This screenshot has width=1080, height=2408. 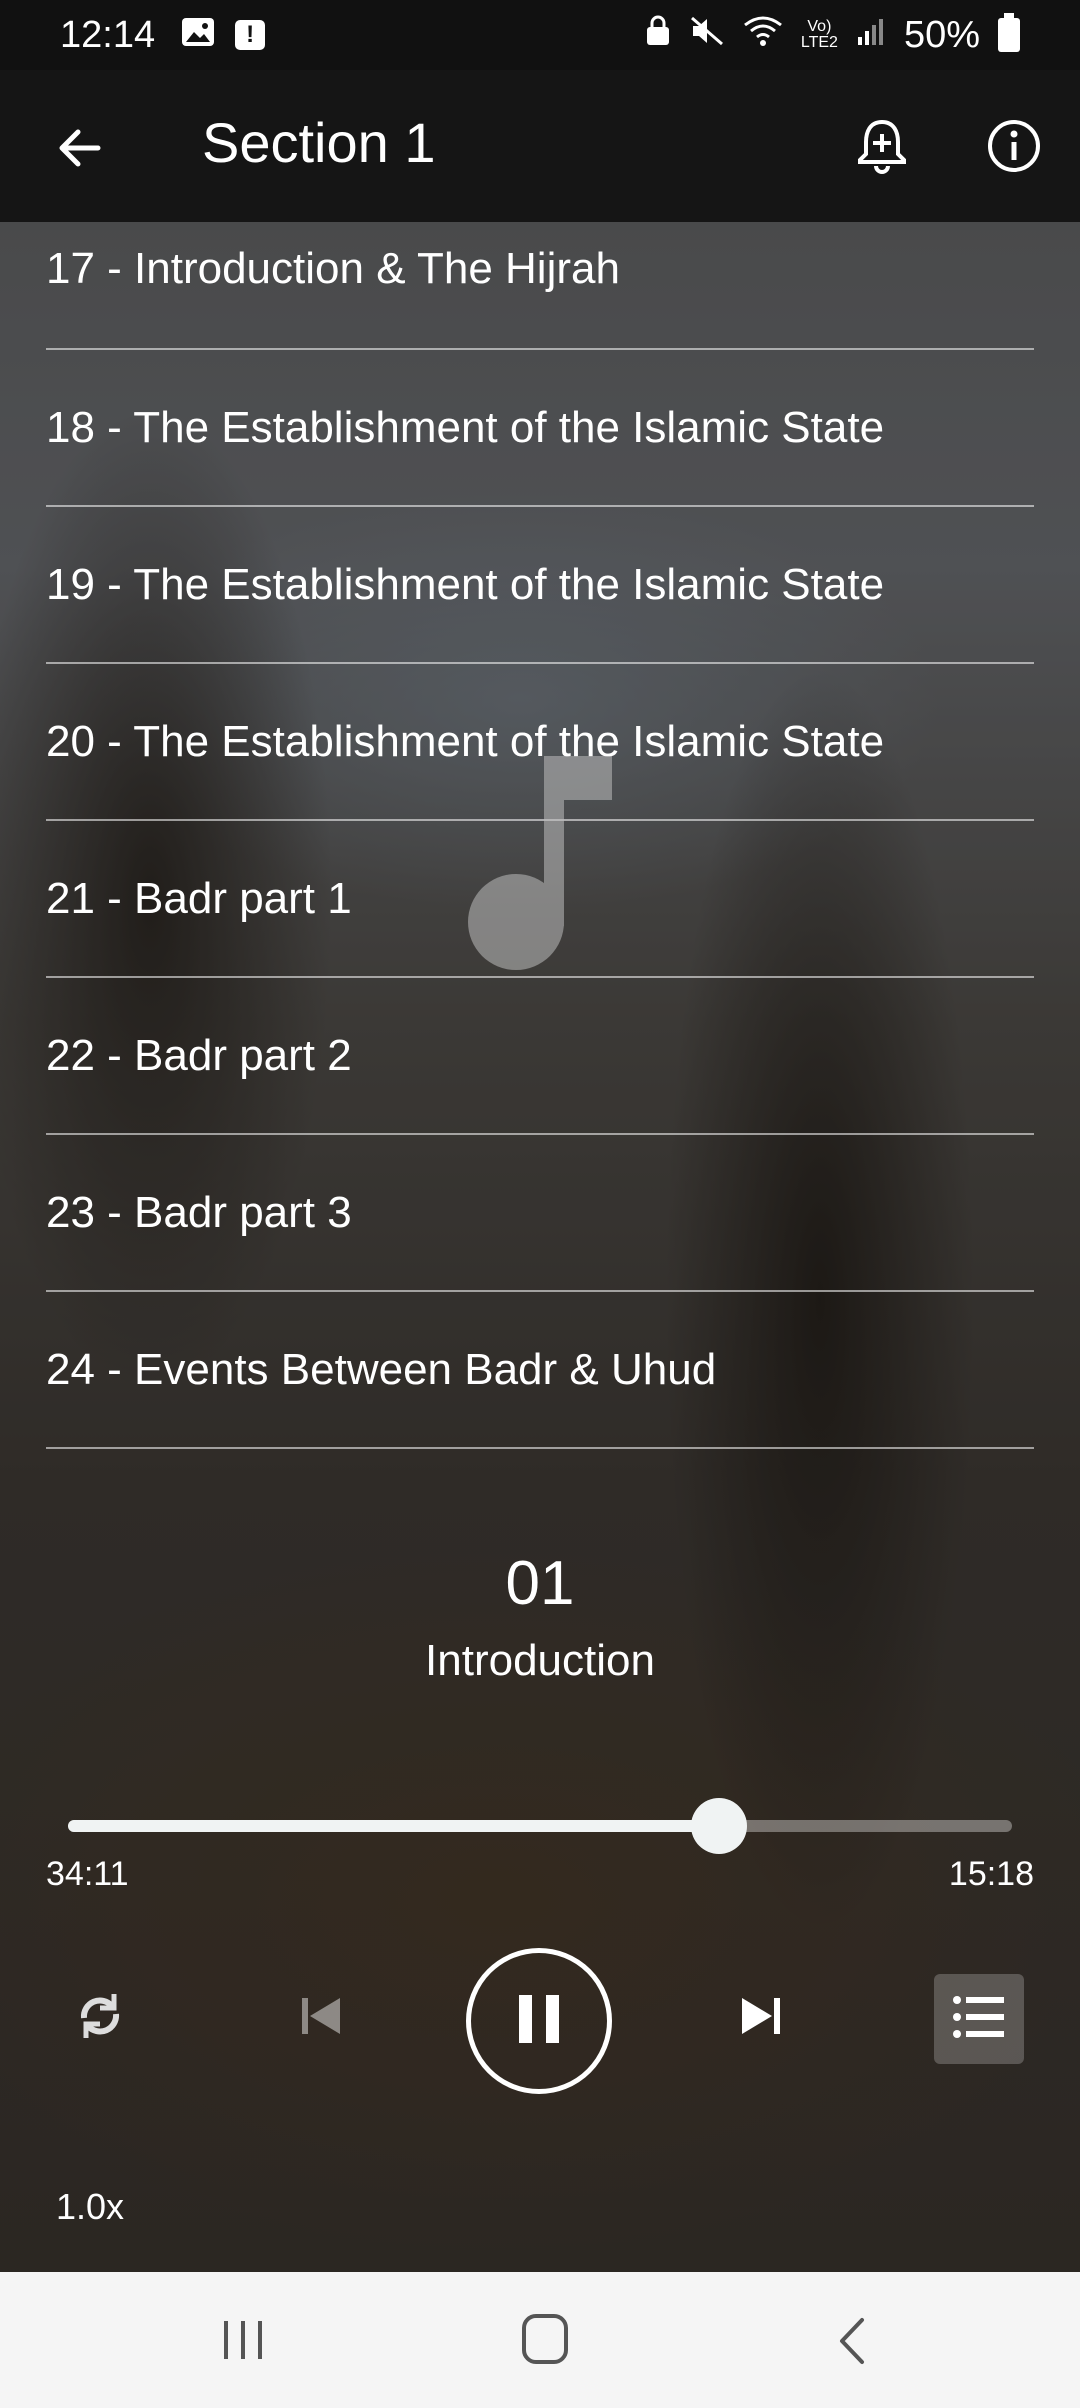 I want to click on pause-button, so click(x=539, y=2021).